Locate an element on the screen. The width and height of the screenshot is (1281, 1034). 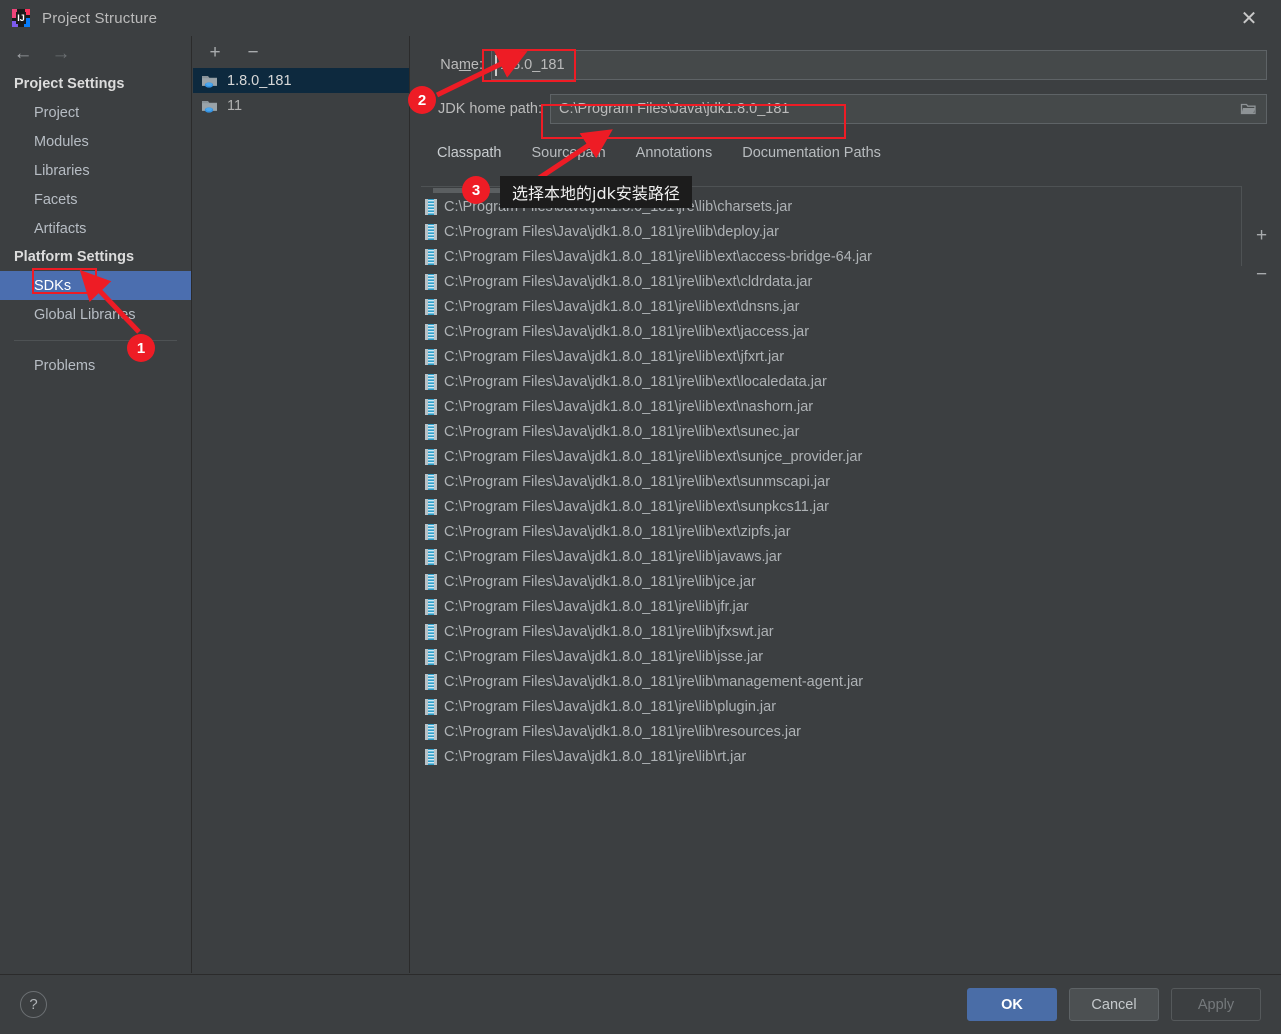
dialog-buttons: OK Cancel Apply is located at coordinates (1114, 1004).